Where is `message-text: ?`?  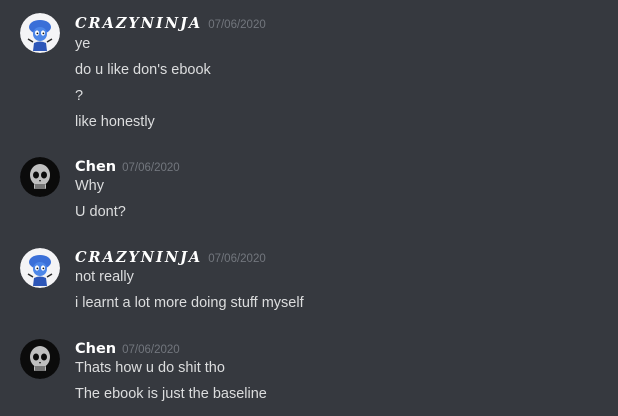
message-text: ? is located at coordinates (79, 96).